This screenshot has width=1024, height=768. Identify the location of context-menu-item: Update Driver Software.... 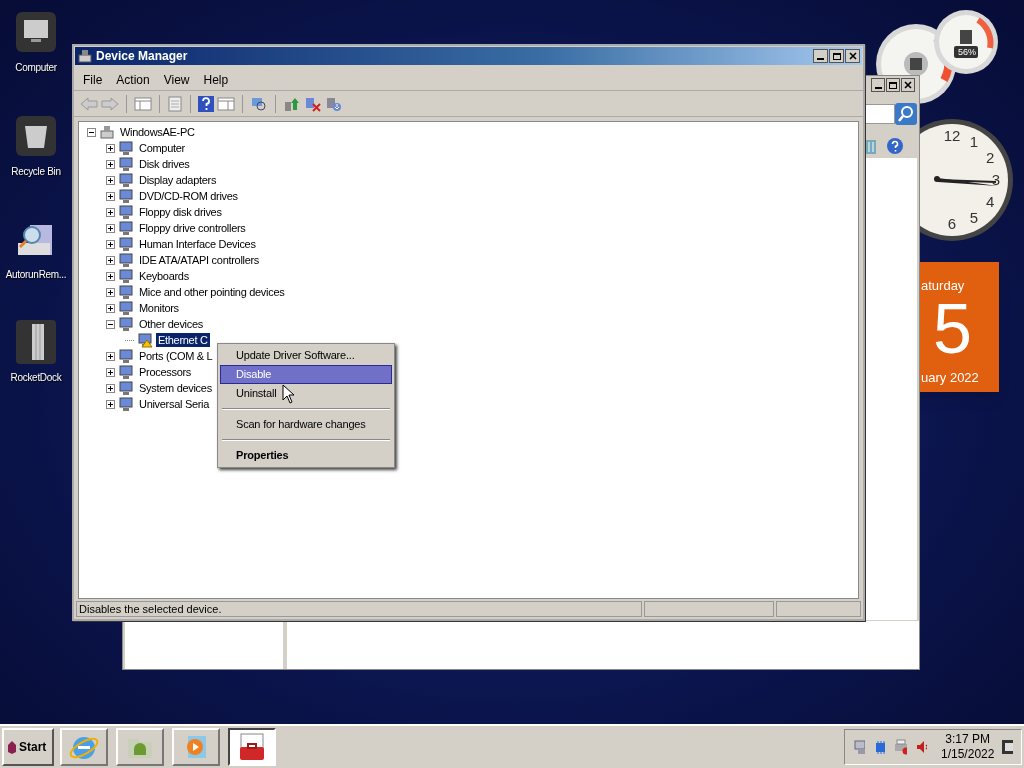
(306, 355).